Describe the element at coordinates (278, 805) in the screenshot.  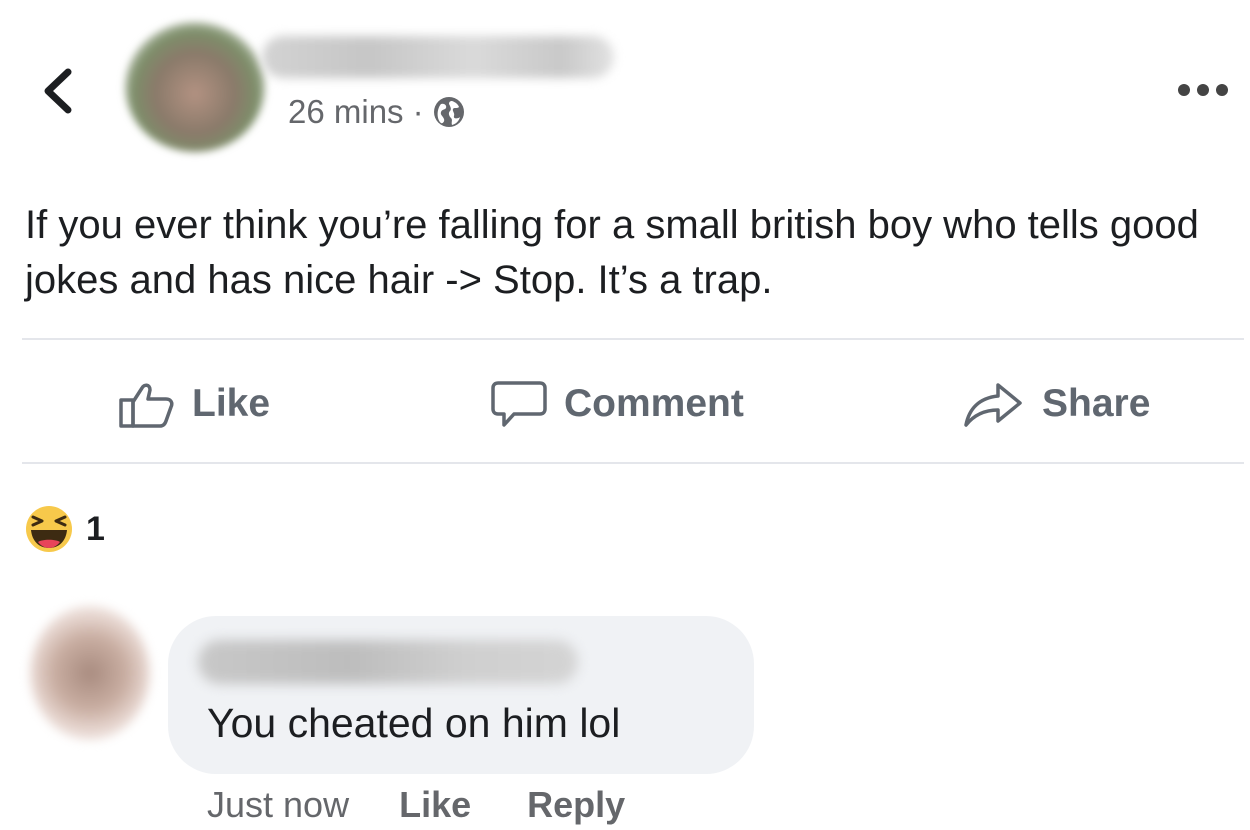
I see `comment-timestamp: Just now` at that location.